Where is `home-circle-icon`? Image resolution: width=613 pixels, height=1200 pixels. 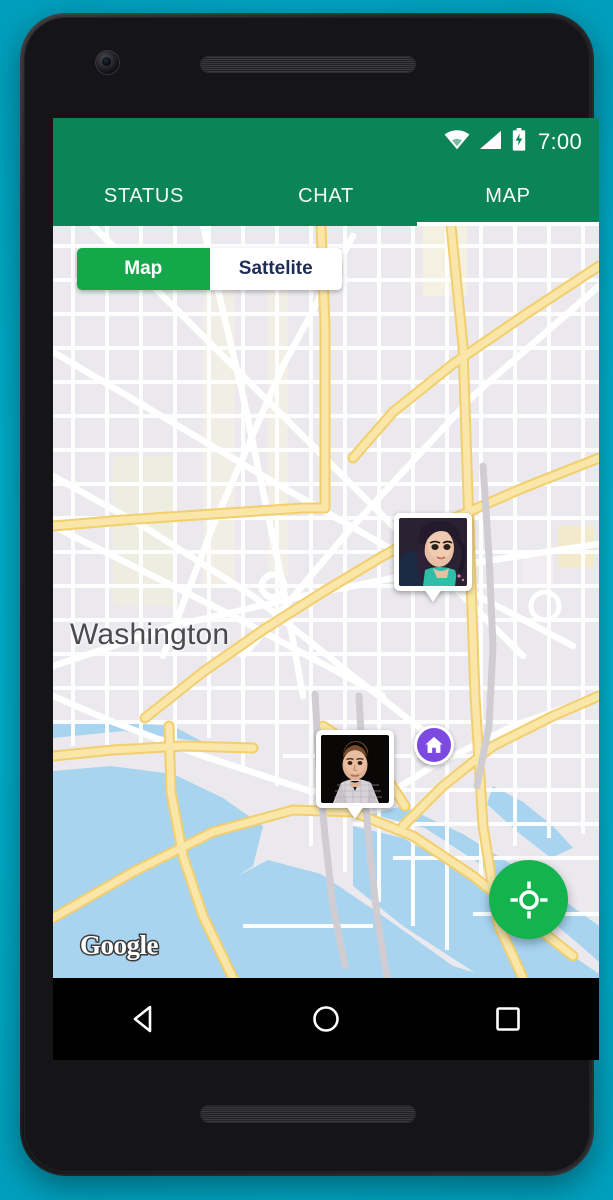 home-circle-icon is located at coordinates (326, 1019).